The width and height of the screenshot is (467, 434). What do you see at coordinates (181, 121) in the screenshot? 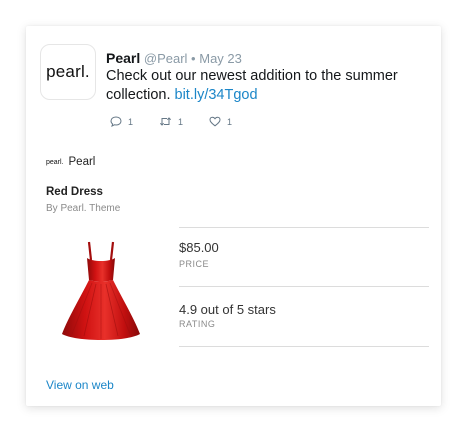
I see `retweet-count: 1` at bounding box center [181, 121].